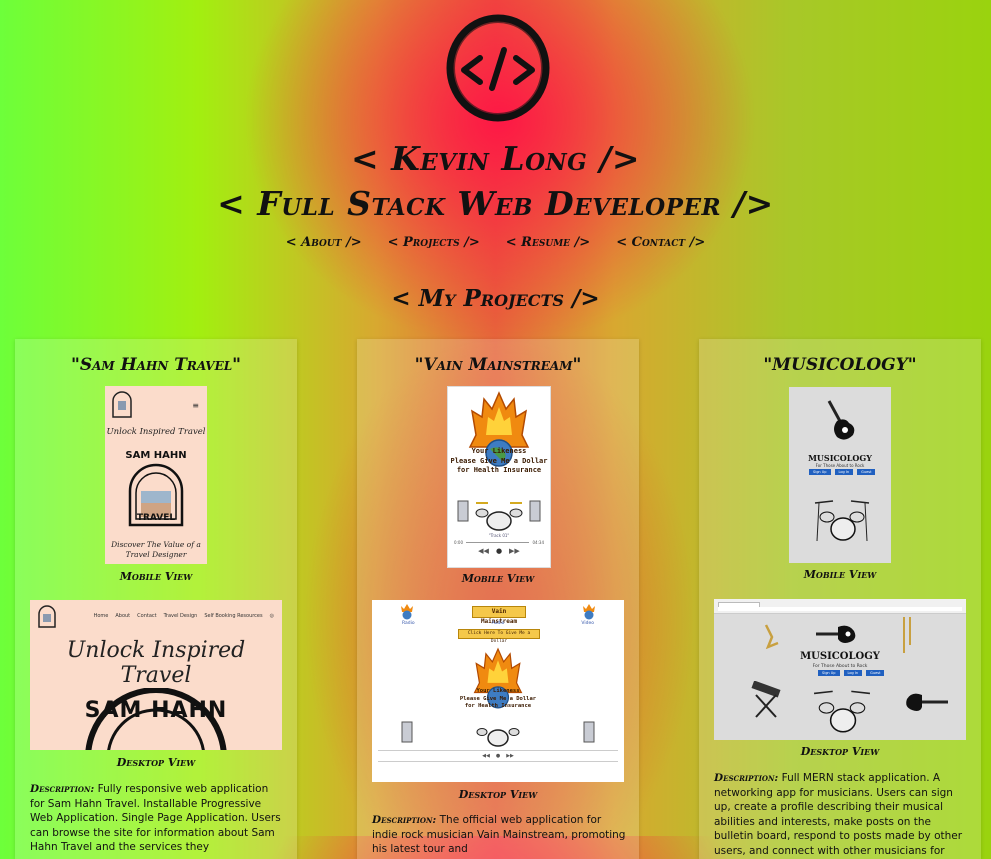 The height and width of the screenshot is (859, 991). What do you see at coordinates (101, 616) in the screenshot?
I see `nav-item: Home` at bounding box center [101, 616].